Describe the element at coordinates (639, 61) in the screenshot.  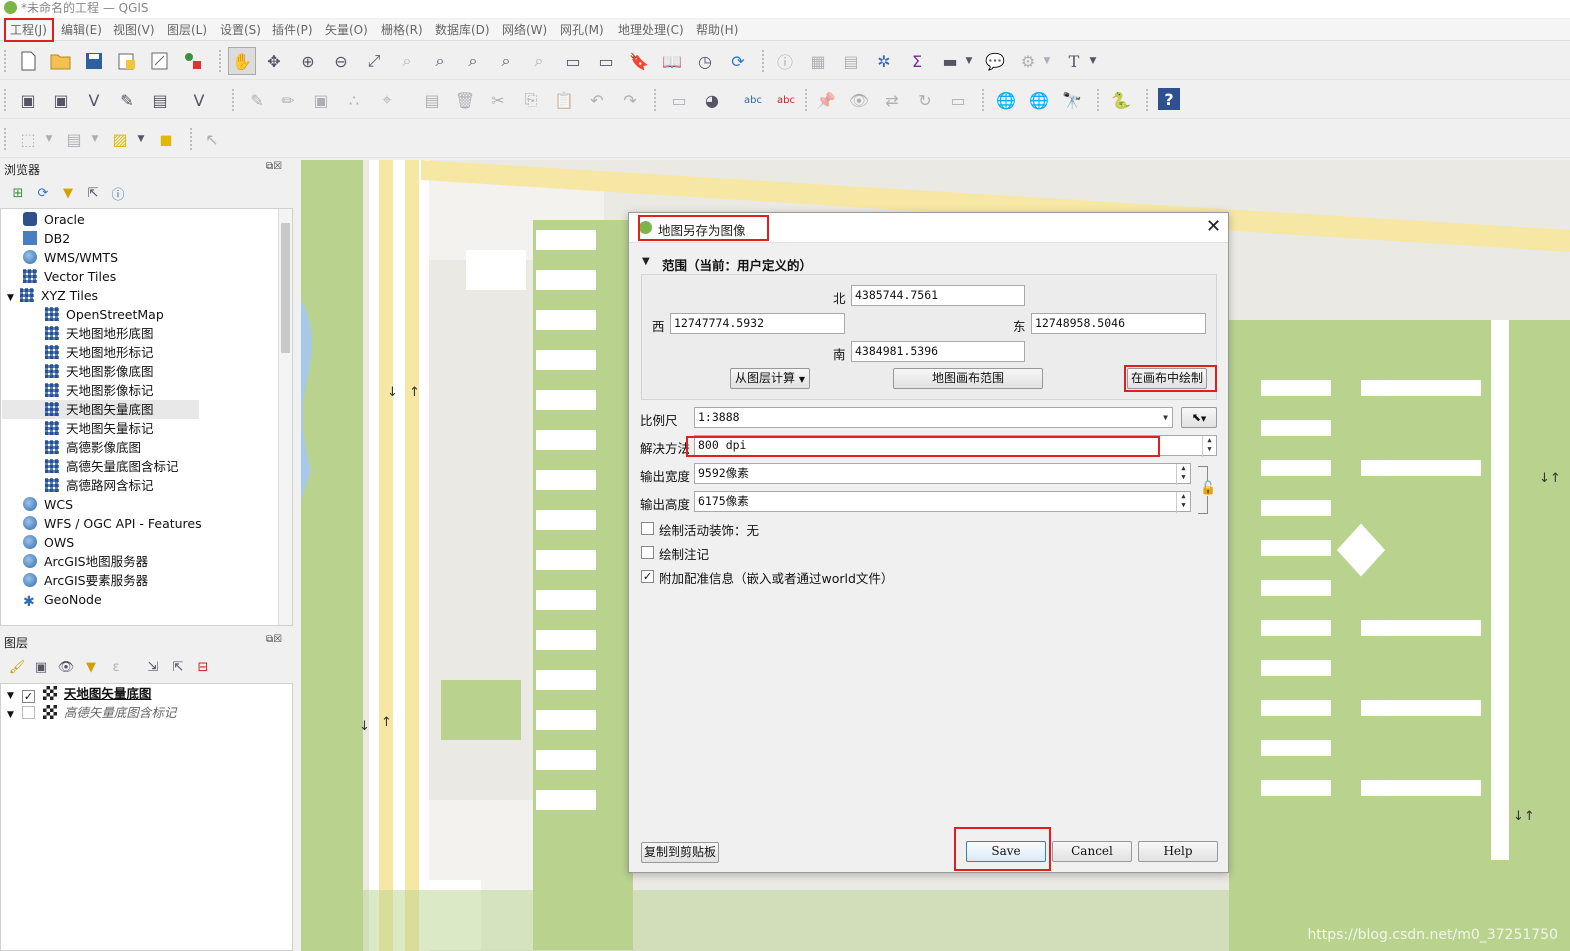
I see `new-bookmark-icon: 🔖` at that location.